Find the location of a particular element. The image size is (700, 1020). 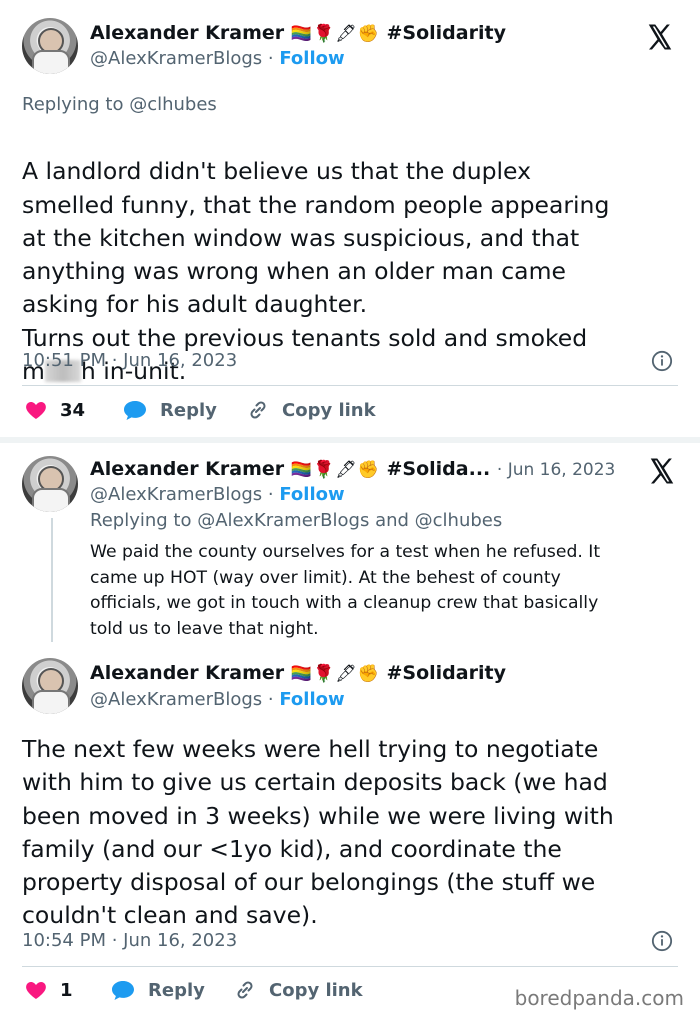

section-divider is located at coordinates (350, 440).